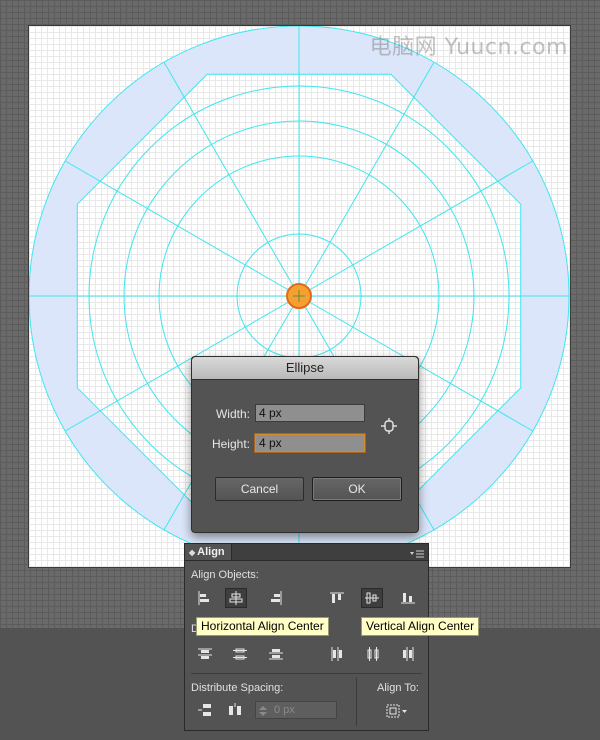 The height and width of the screenshot is (740, 600). I want to click on horizontal-align-right-icon, so click(276, 598).